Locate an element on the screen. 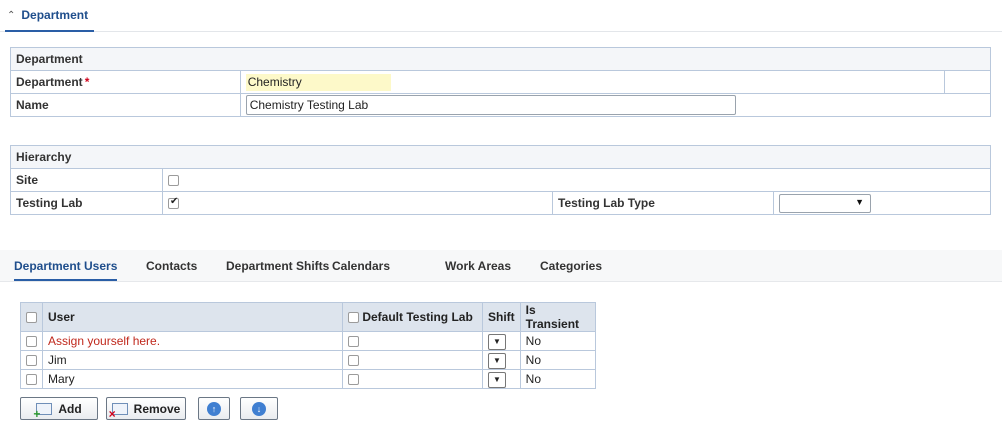  tab-calendars: Calendars is located at coordinates (361, 269).